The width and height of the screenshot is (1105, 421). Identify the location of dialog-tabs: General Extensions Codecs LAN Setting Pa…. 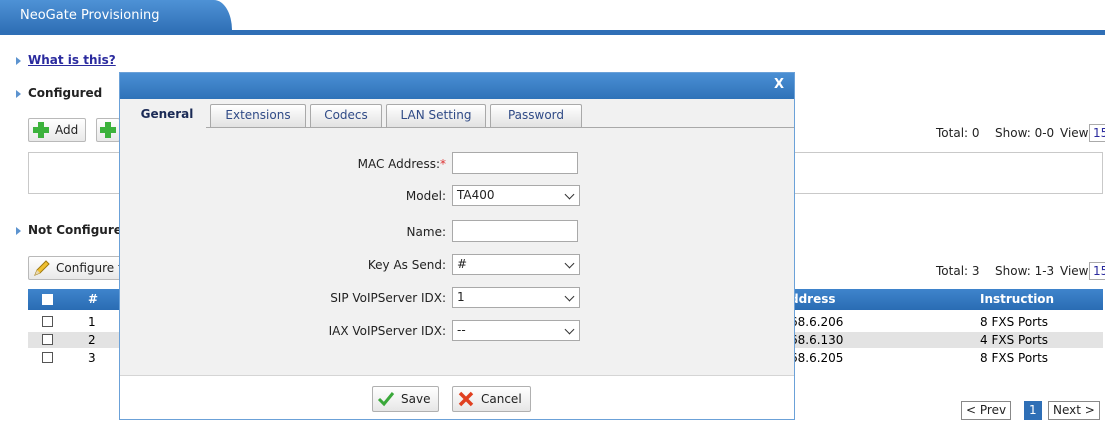
(457, 113).